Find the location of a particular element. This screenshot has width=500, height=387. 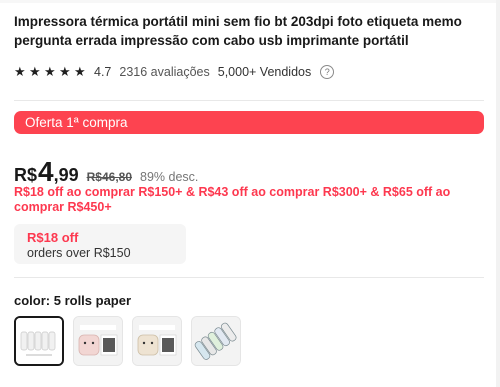

discount-badge: 89% desc. is located at coordinates (169, 177).